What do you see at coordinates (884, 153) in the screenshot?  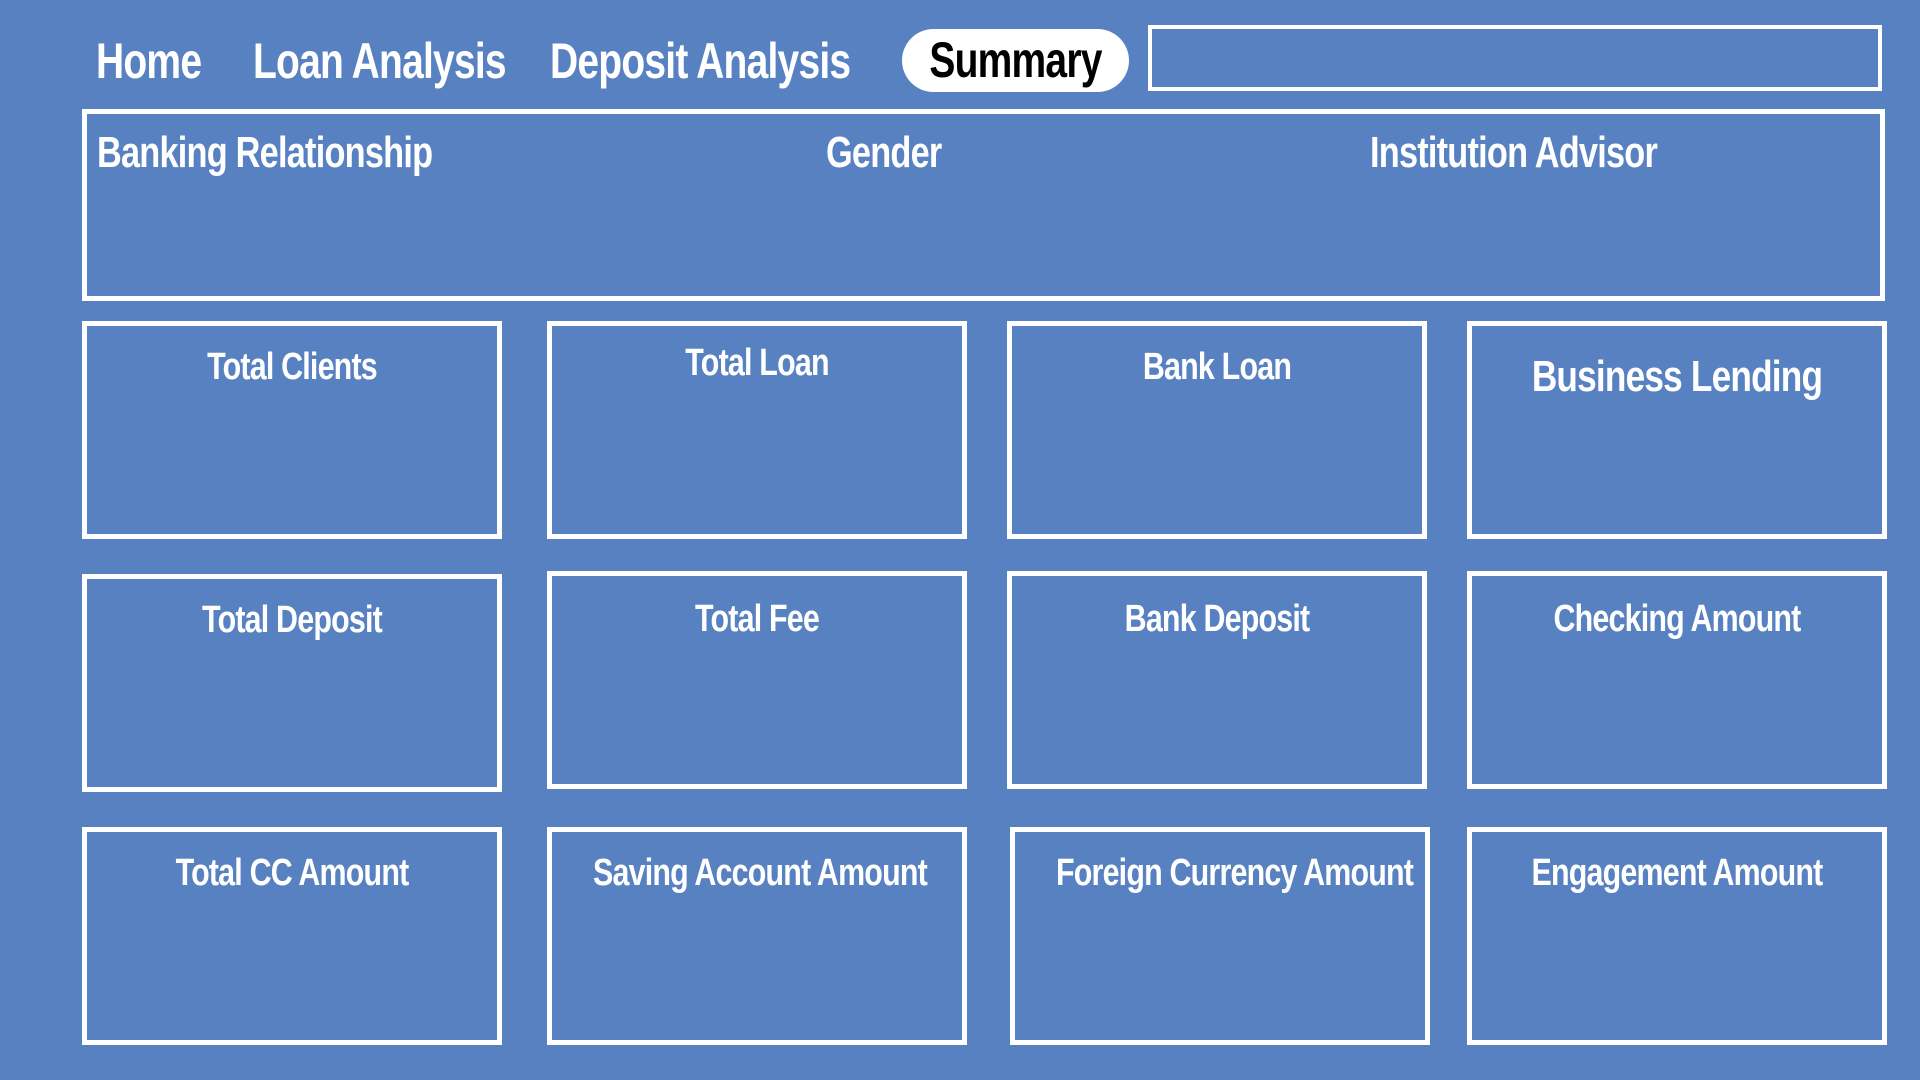 I see `filter-gender: Gender` at bounding box center [884, 153].